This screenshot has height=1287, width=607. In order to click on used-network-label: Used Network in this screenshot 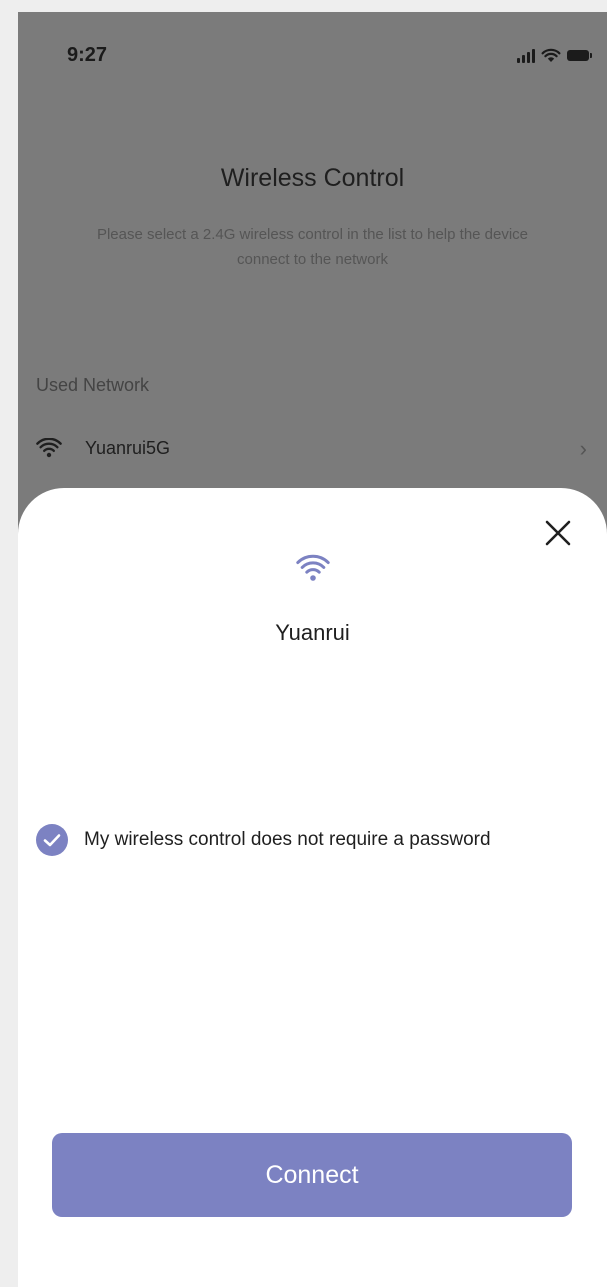, I will do `click(93, 385)`.